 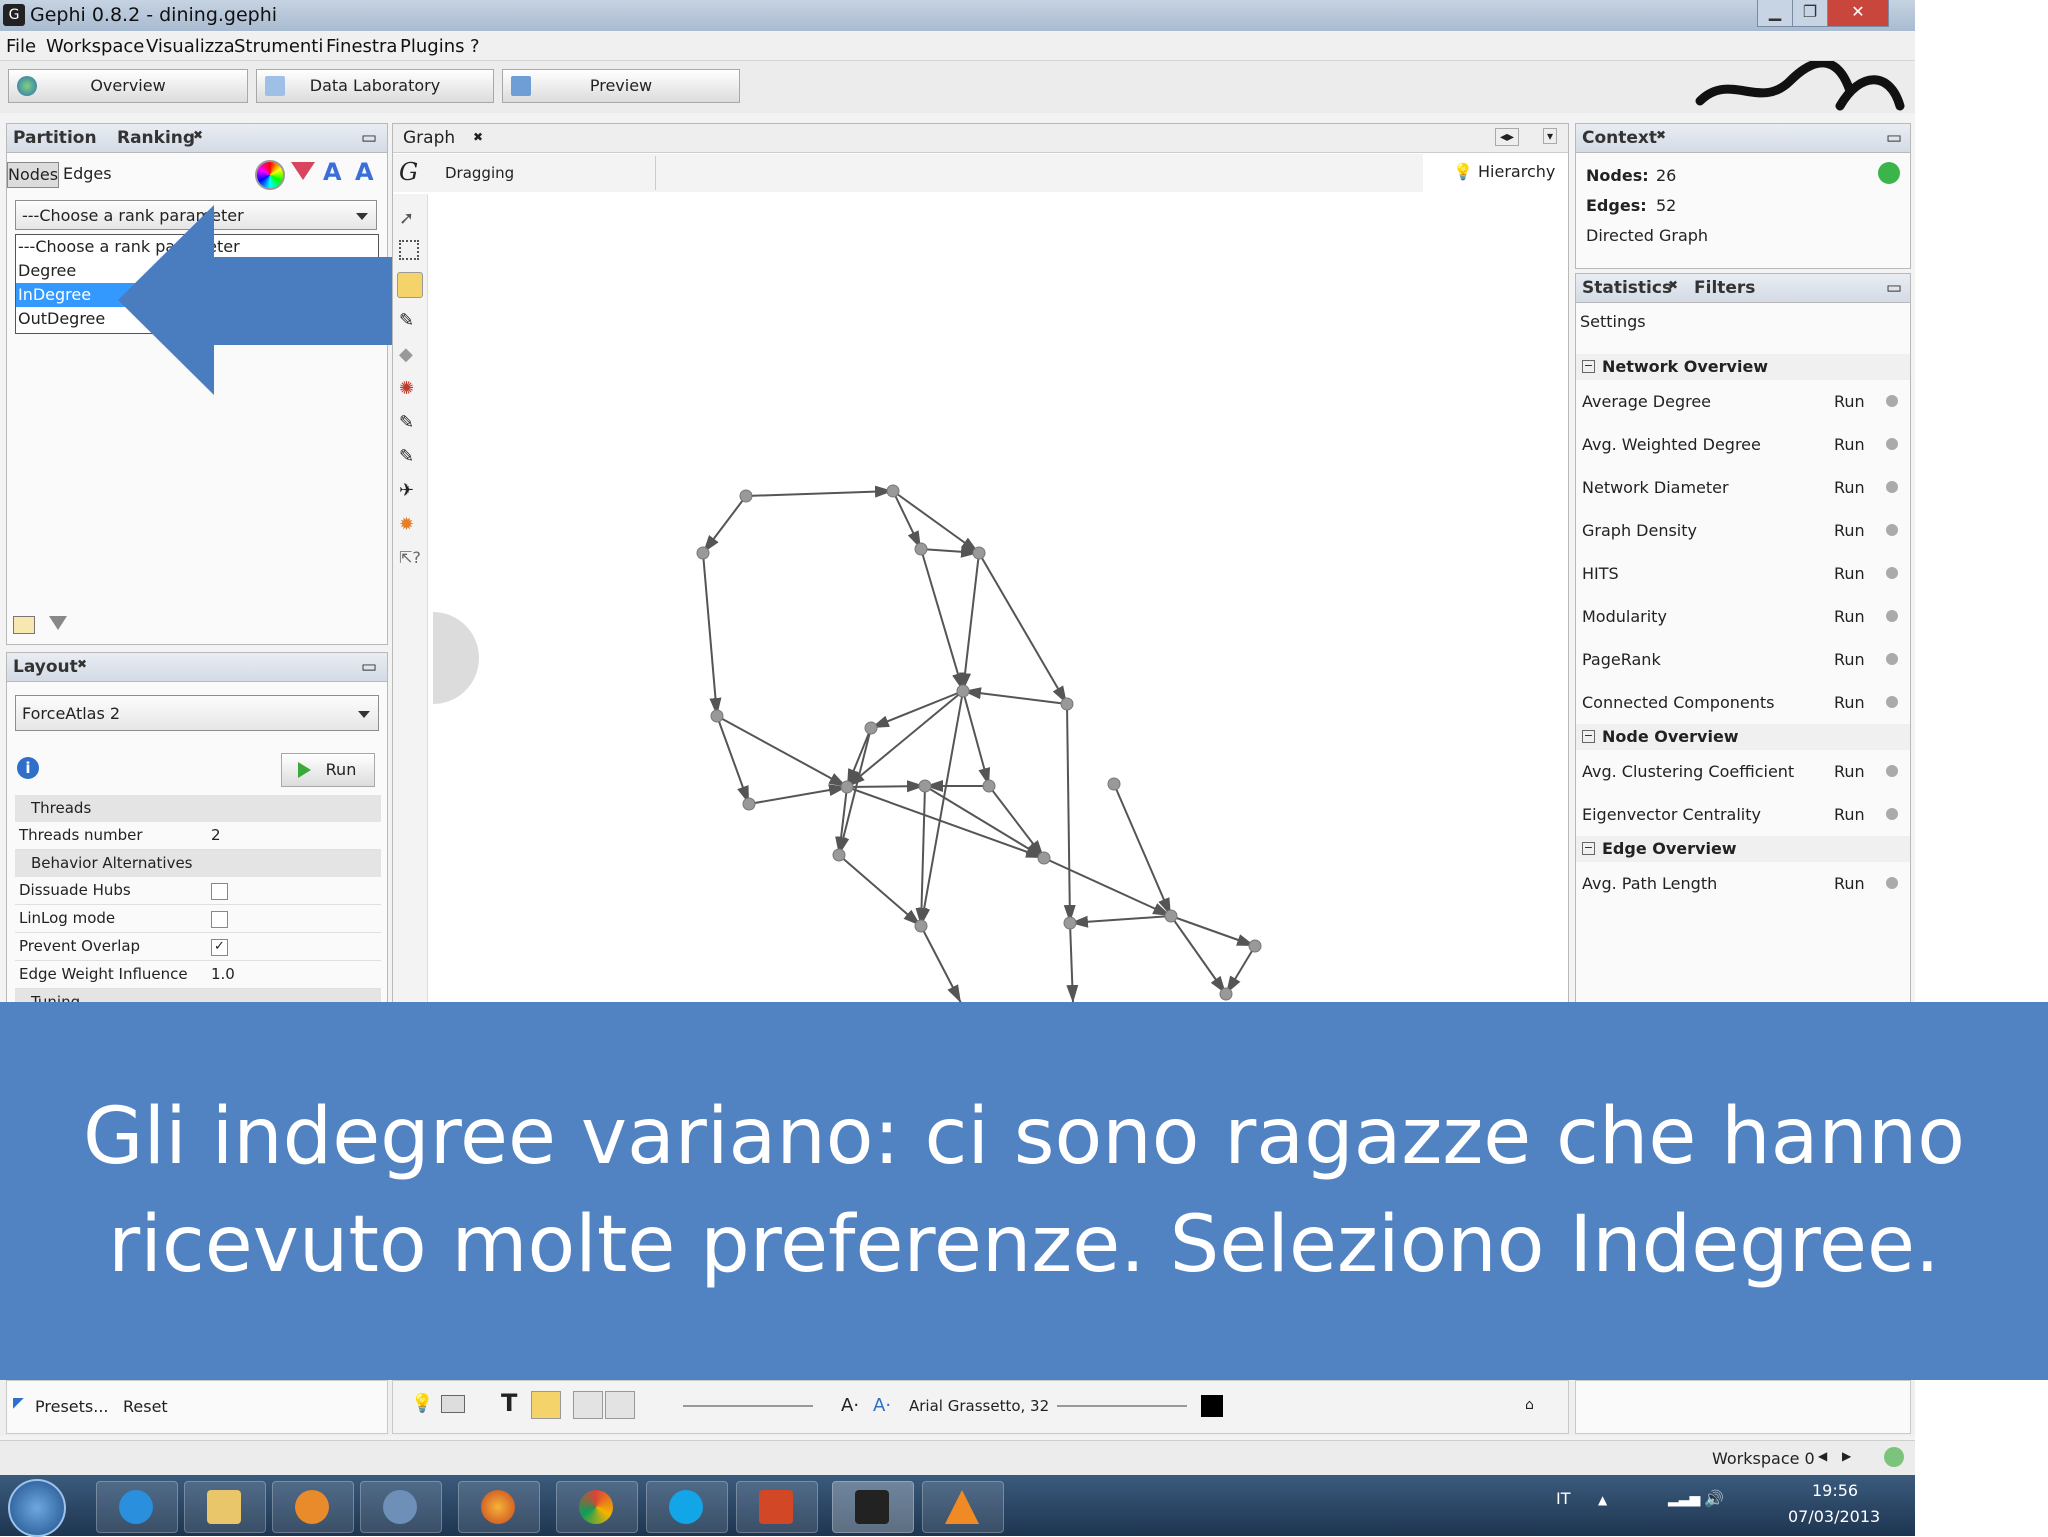 What do you see at coordinates (328, 770) in the screenshot?
I see `run-layout-button: Run` at bounding box center [328, 770].